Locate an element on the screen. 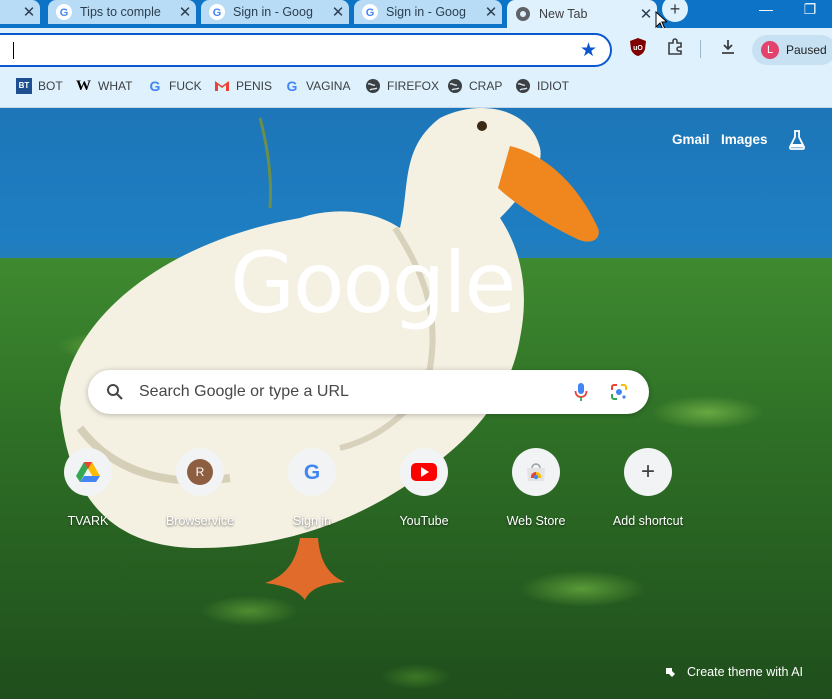  tab-title: Tips to comple is located at coordinates (120, 12).